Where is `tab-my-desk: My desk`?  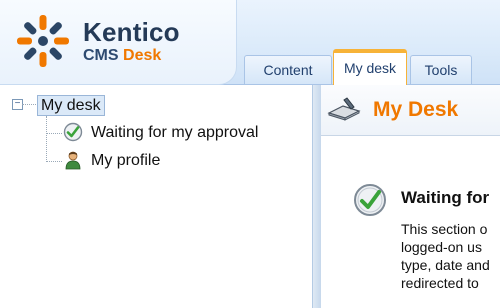
tab-my-desk: My desk is located at coordinates (370, 68).